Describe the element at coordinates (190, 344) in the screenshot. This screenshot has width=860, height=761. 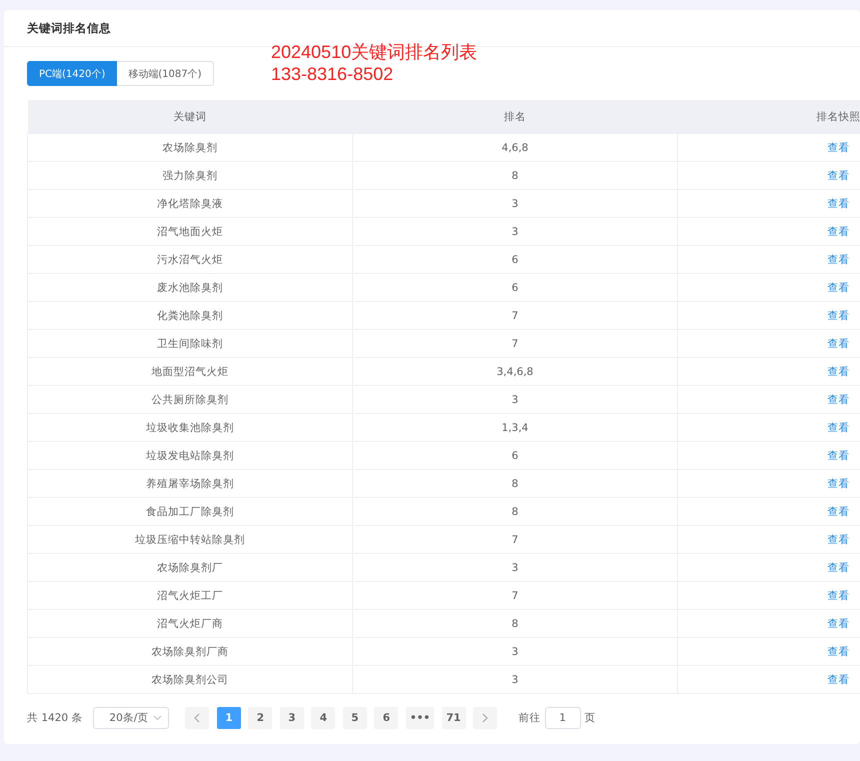
I see `table-cell: 卫生间除味剂` at that location.